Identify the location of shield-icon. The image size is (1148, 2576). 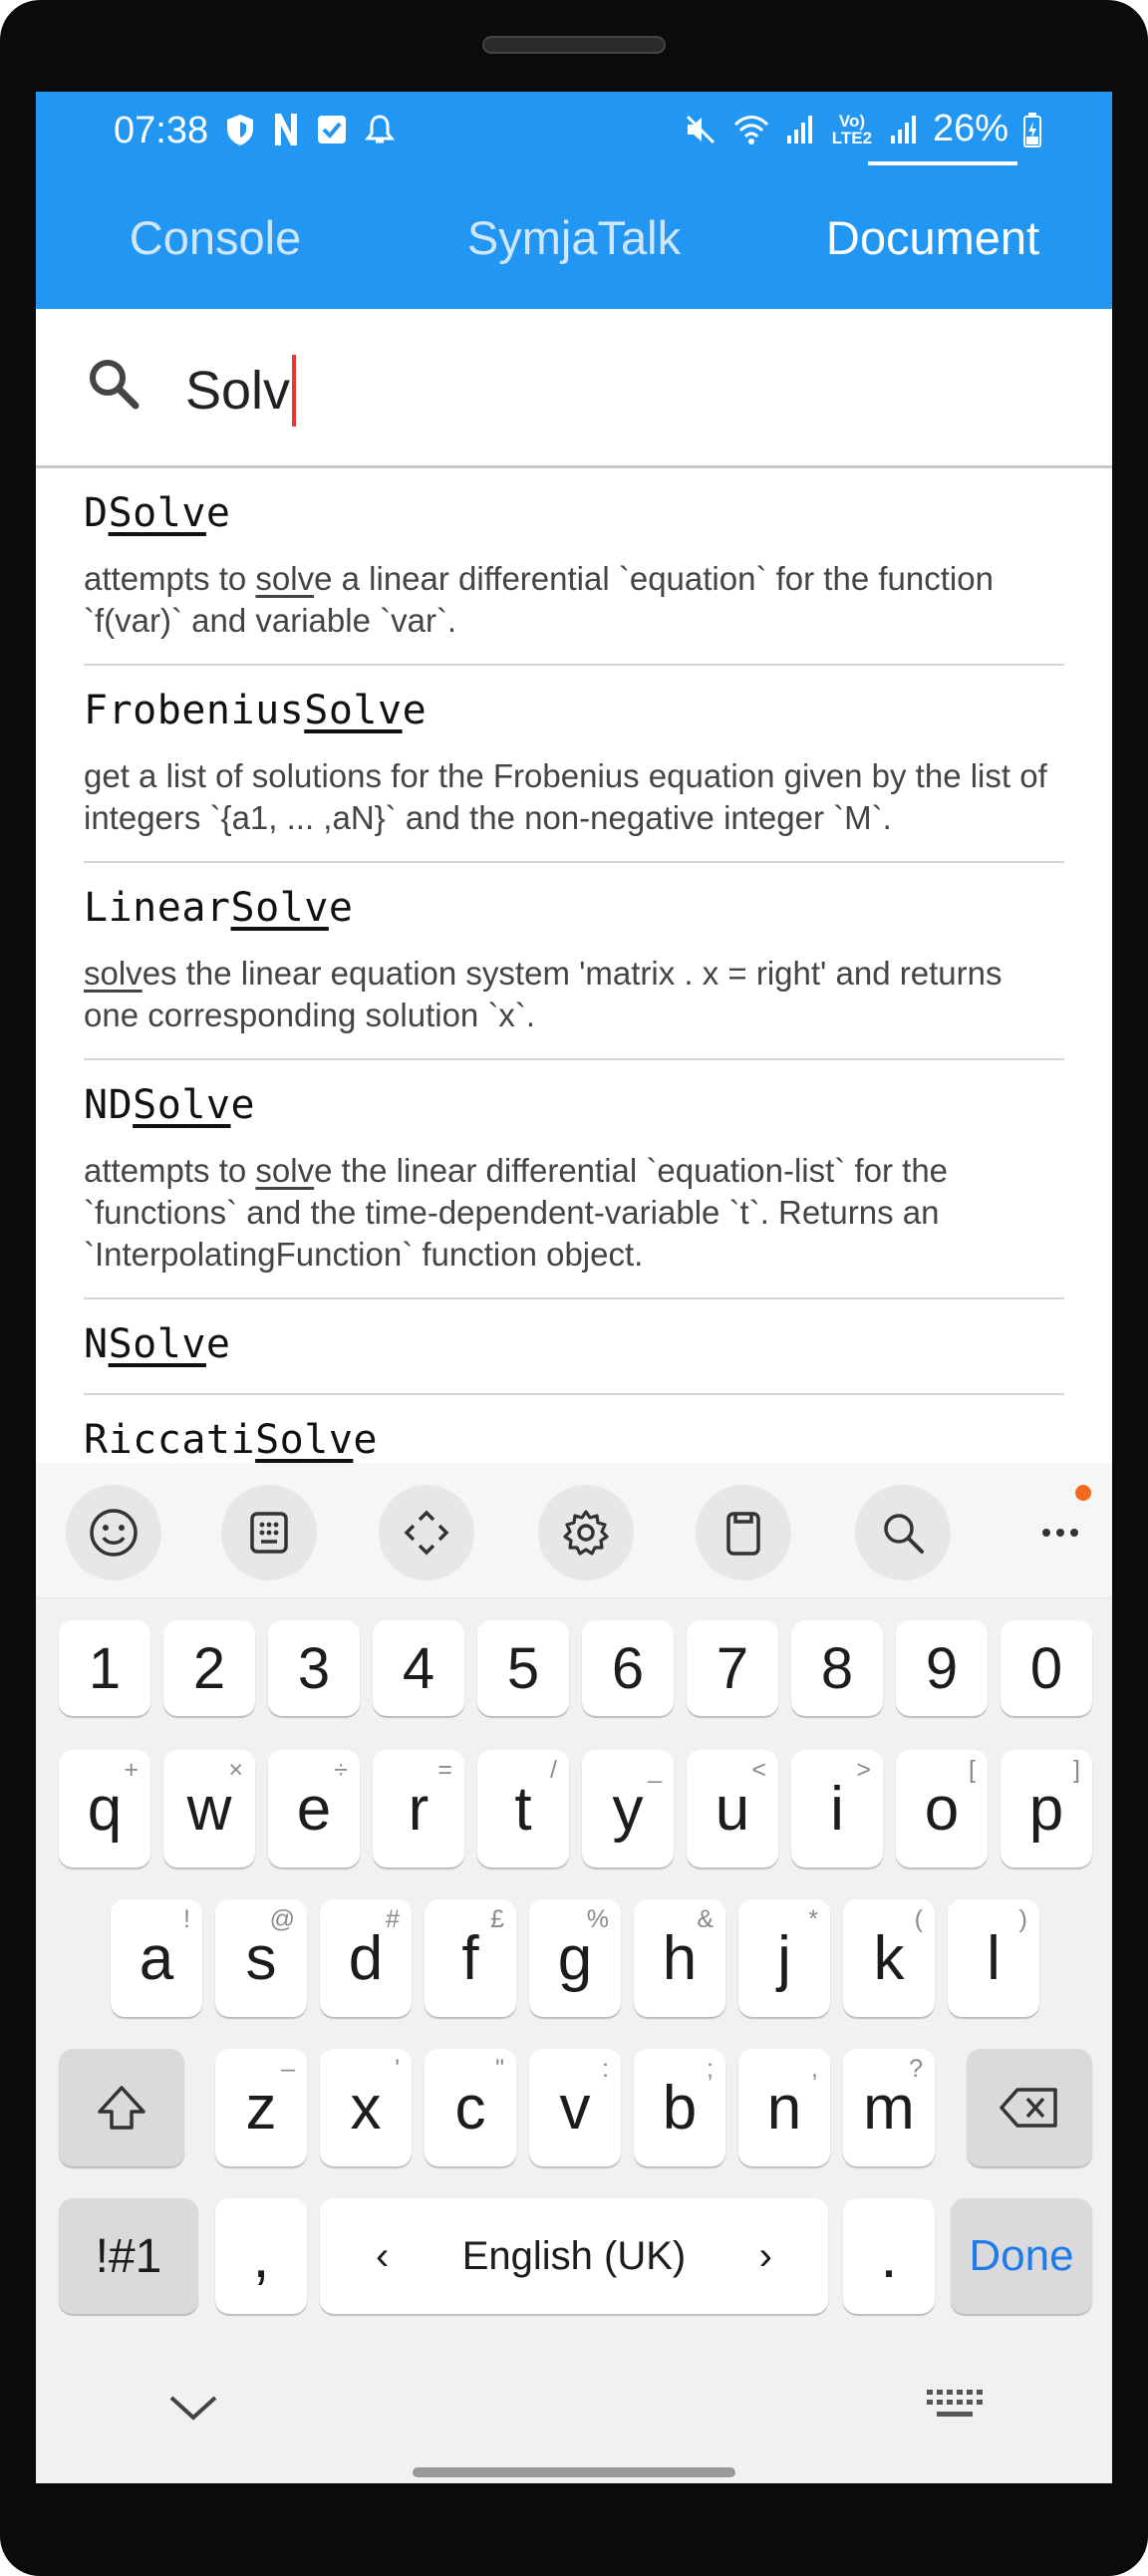
(240, 130).